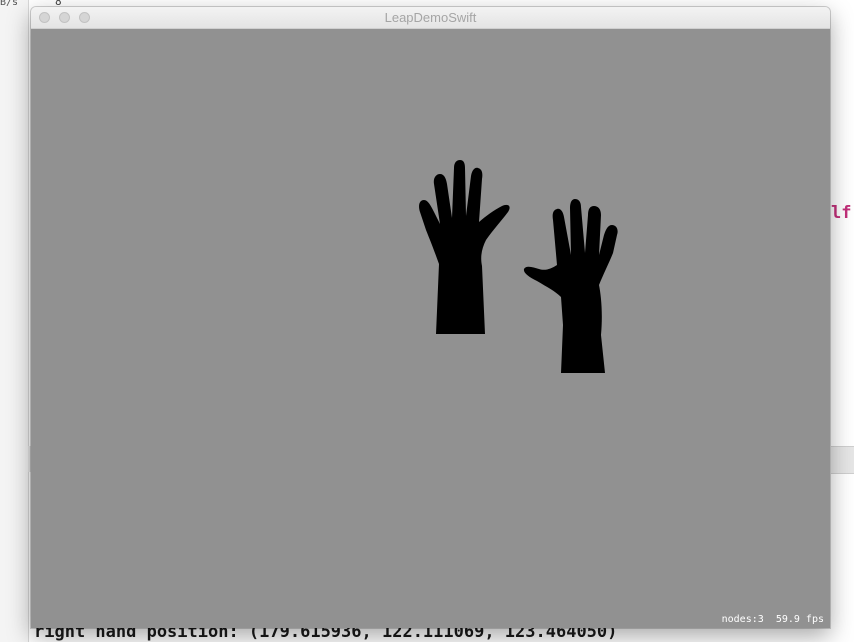 The height and width of the screenshot is (642, 854). Describe the element at coordinates (464, 247) in the screenshot. I see `left-hand-icon` at that location.